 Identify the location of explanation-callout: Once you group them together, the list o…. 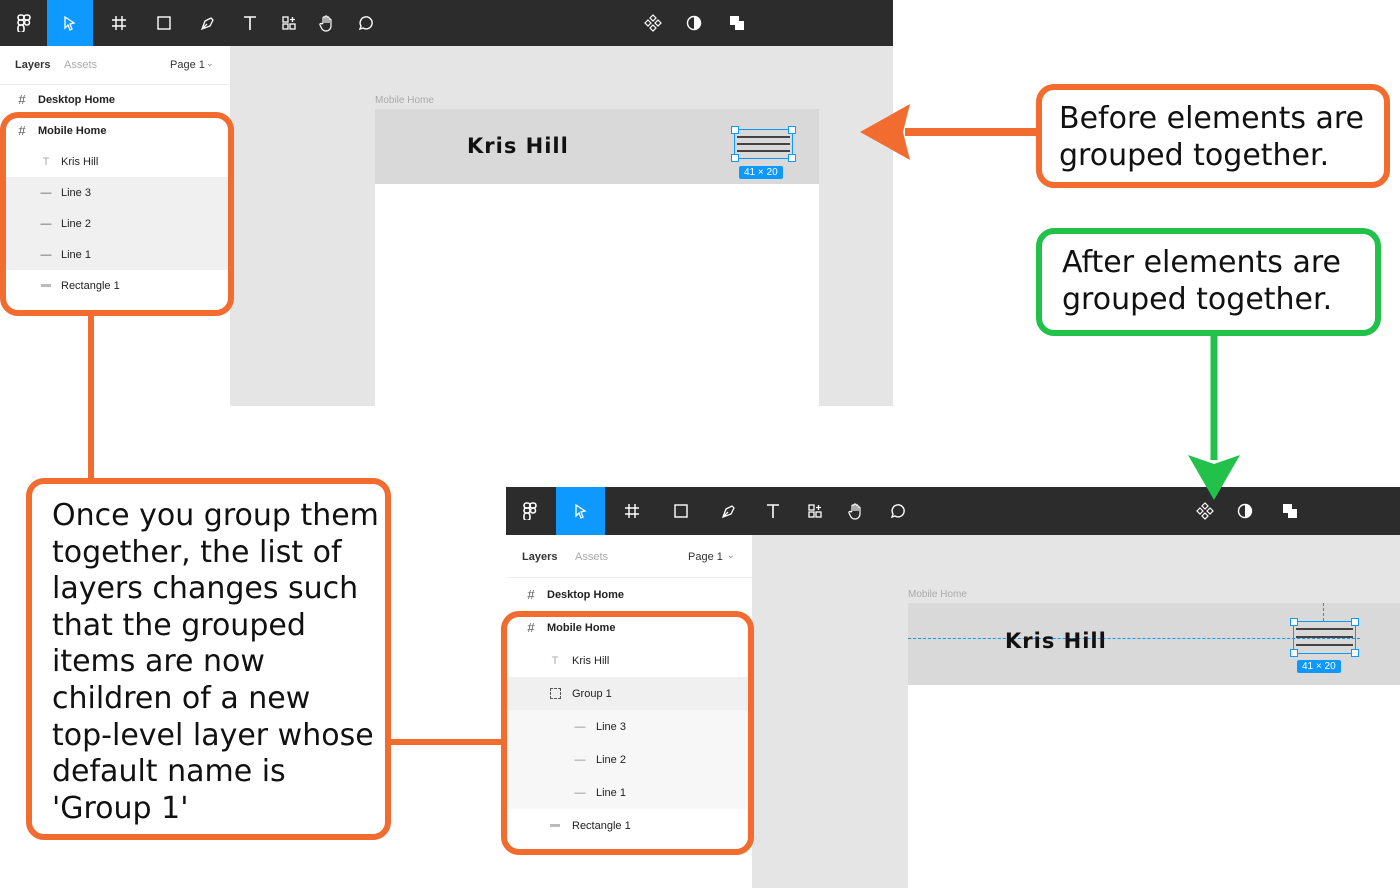
(208, 659).